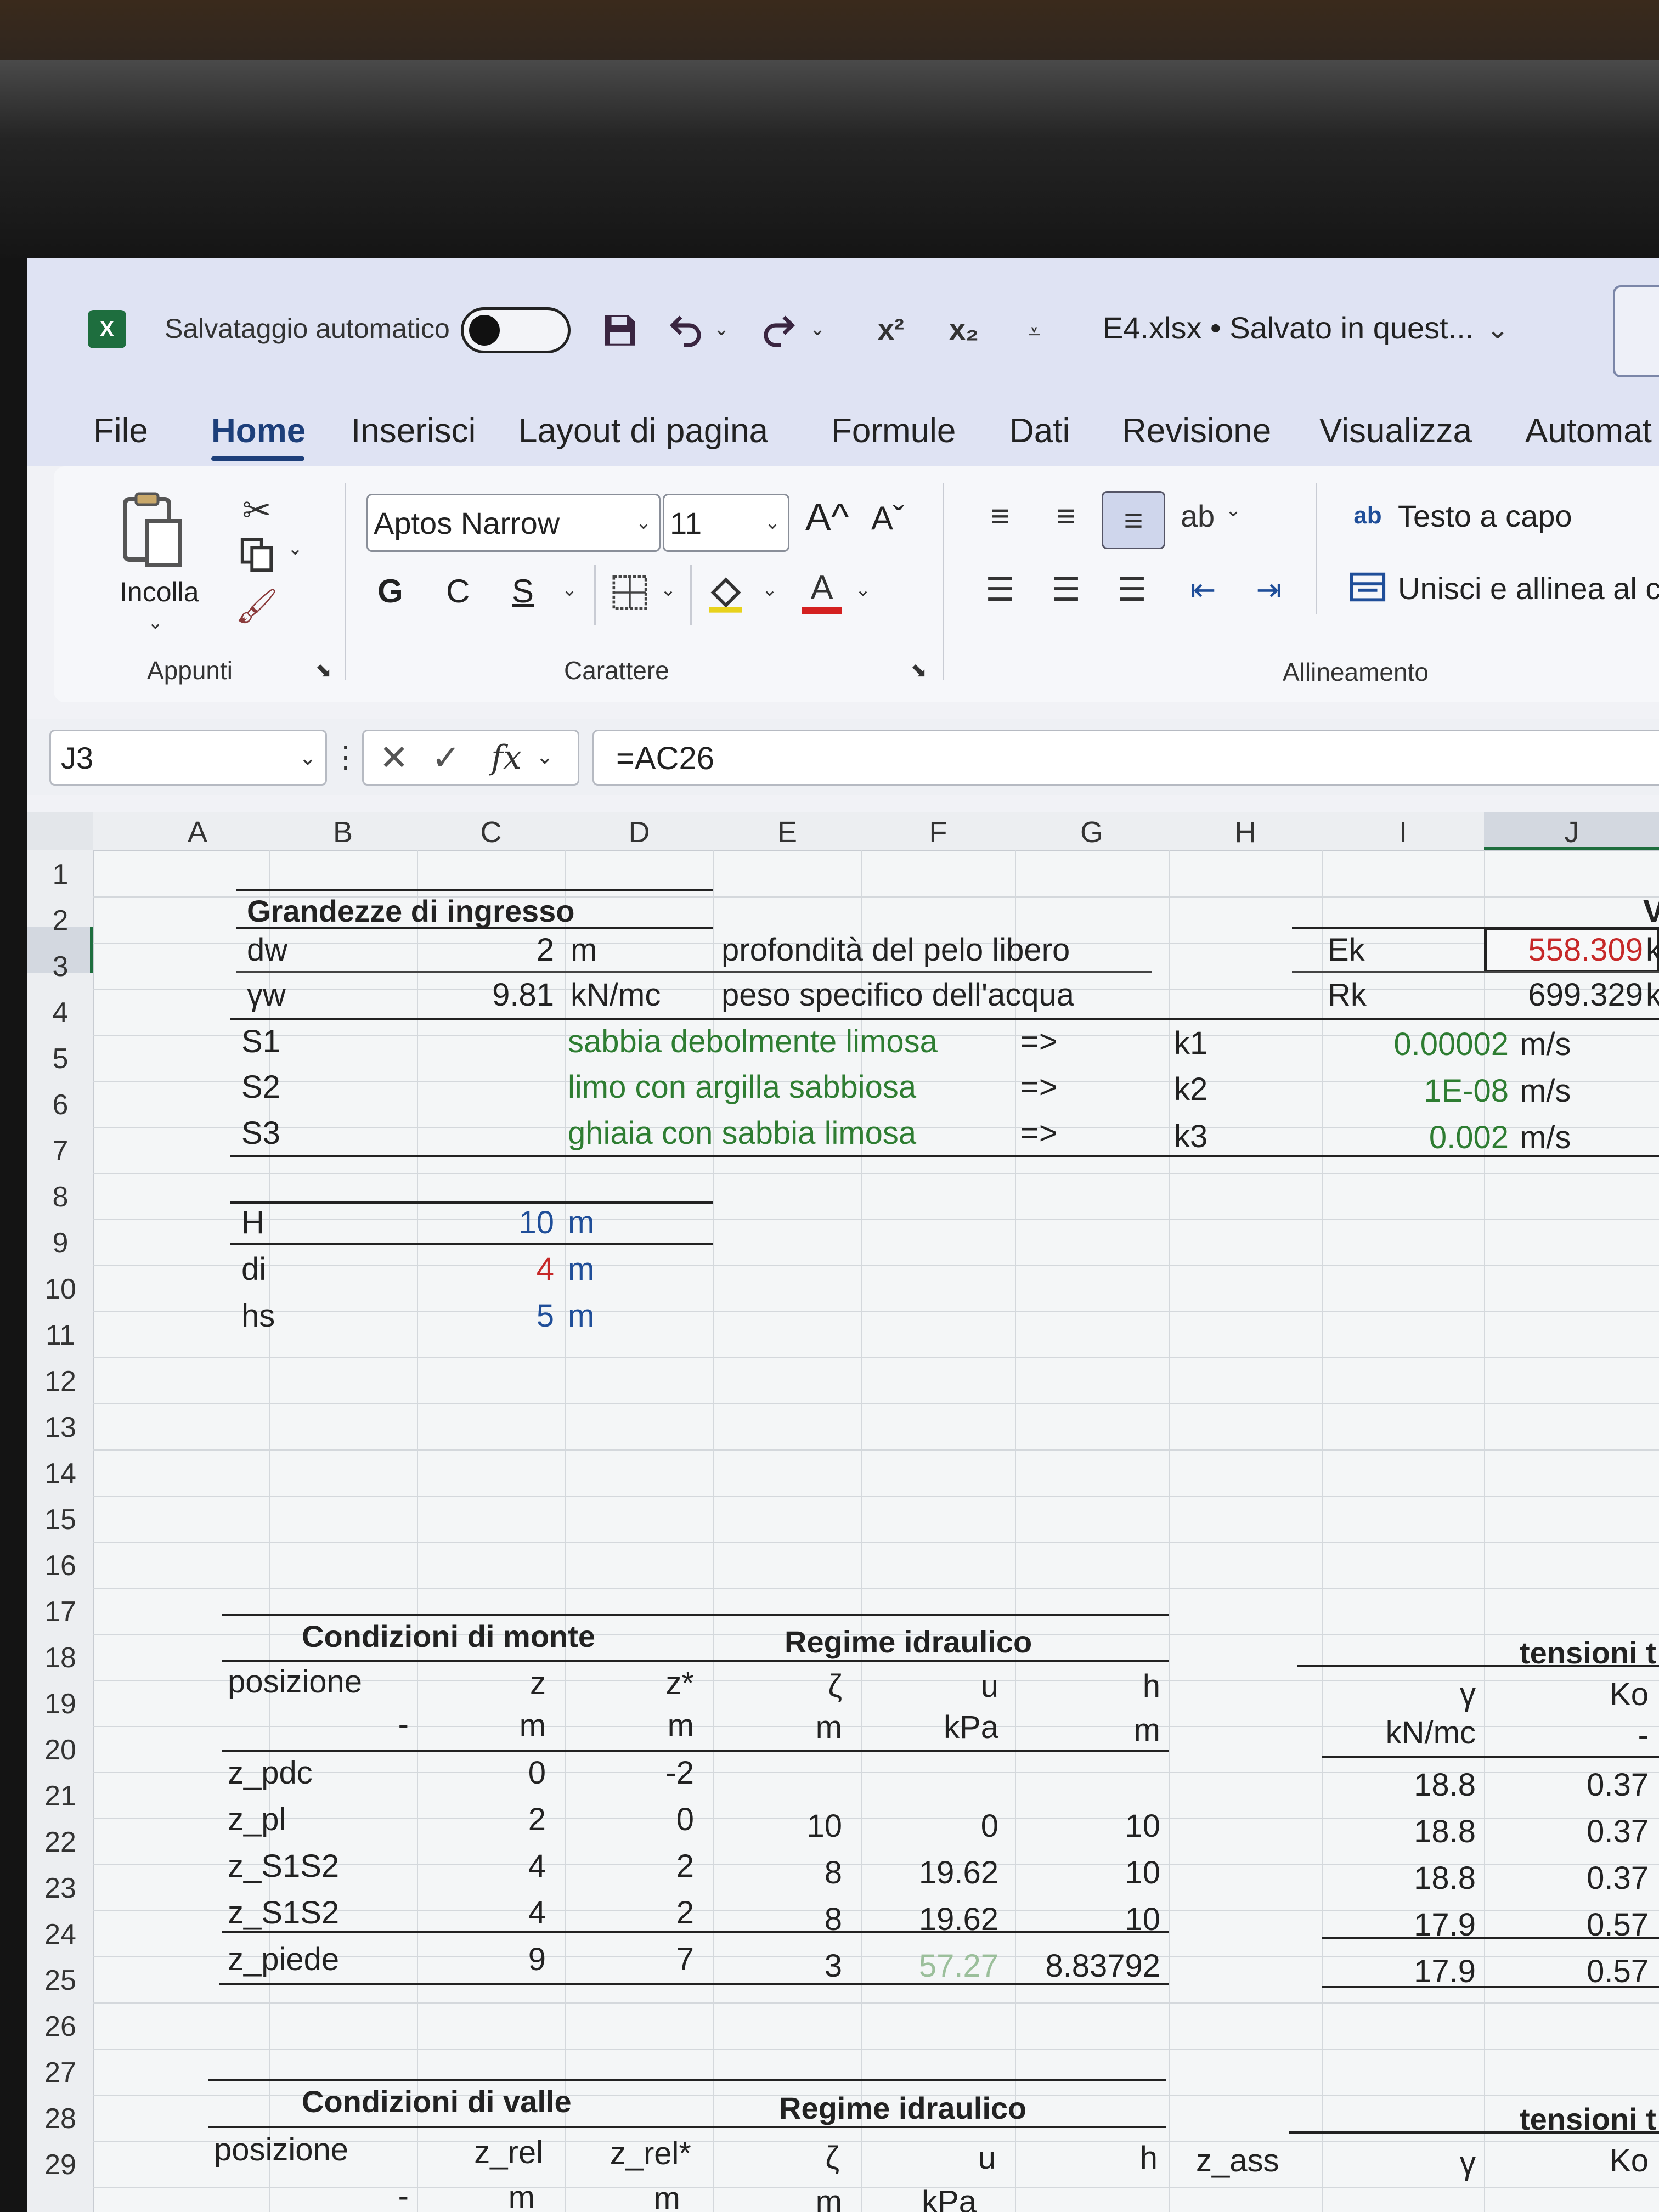  Describe the element at coordinates (60, 1197) in the screenshot. I see `row-header: 8` at that location.